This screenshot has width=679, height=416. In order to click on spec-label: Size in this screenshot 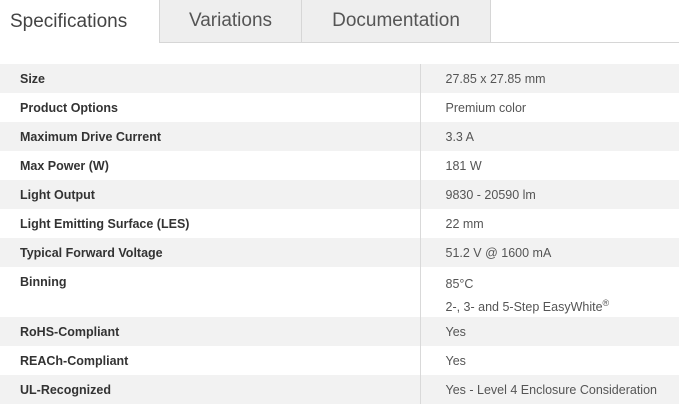, I will do `click(210, 78)`.